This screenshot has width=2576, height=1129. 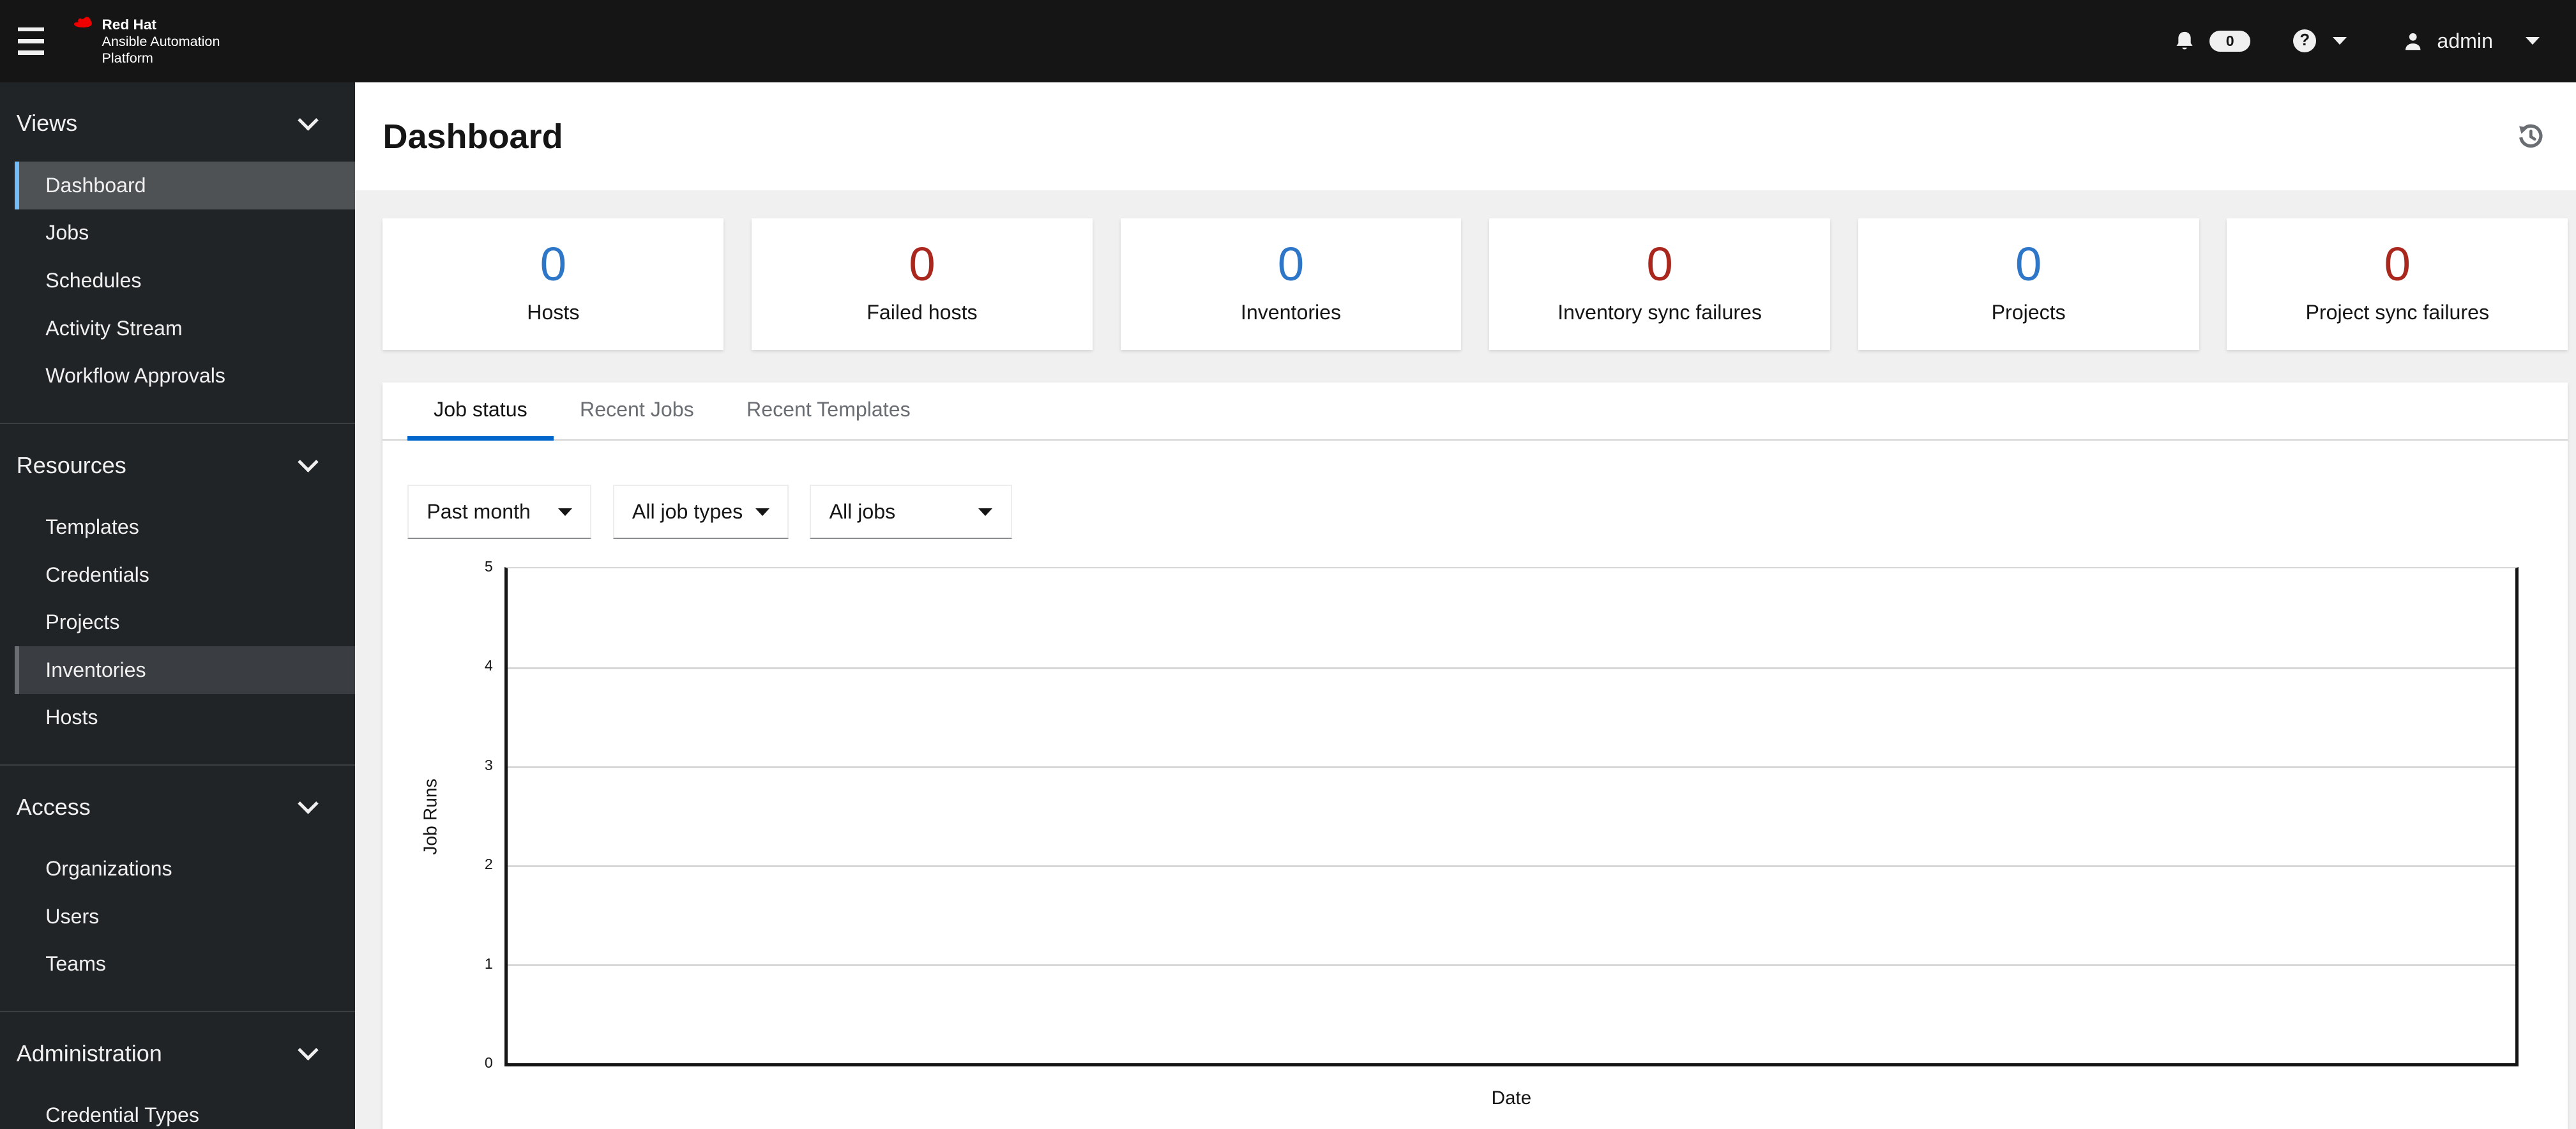 What do you see at coordinates (1659, 312) in the screenshot?
I see `card-label: Inventory sync failures` at bounding box center [1659, 312].